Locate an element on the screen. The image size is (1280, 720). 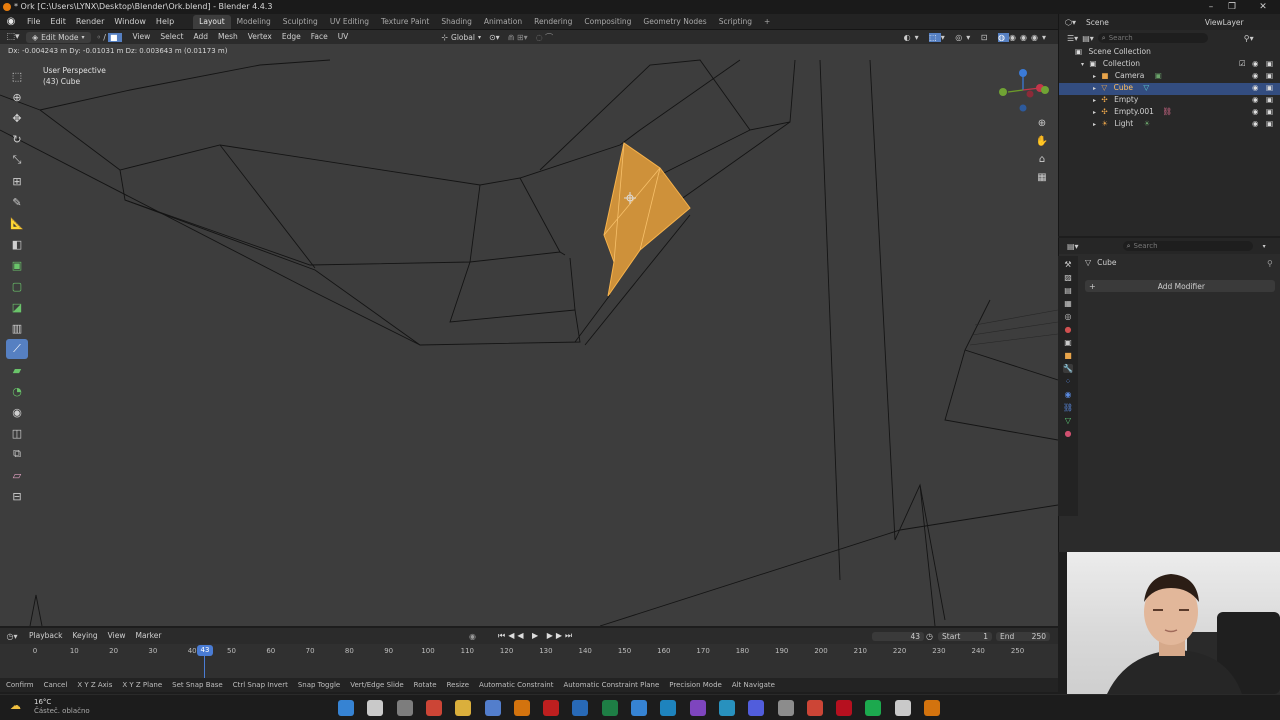
loop-cut-icon: ▥ is located at coordinates (17, 328).